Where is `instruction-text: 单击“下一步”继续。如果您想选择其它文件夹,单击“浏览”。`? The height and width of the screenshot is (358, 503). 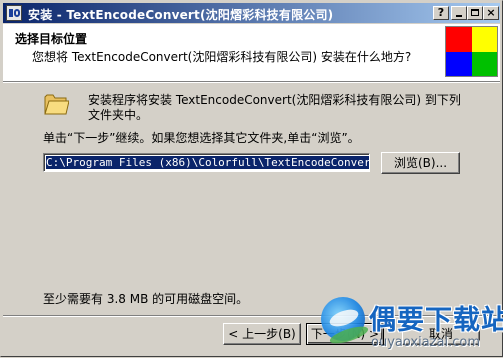 instruction-text: 单击“下一步”继续。如果您想选择其它文件夹,单击“浏览”。 is located at coordinates (201, 138).